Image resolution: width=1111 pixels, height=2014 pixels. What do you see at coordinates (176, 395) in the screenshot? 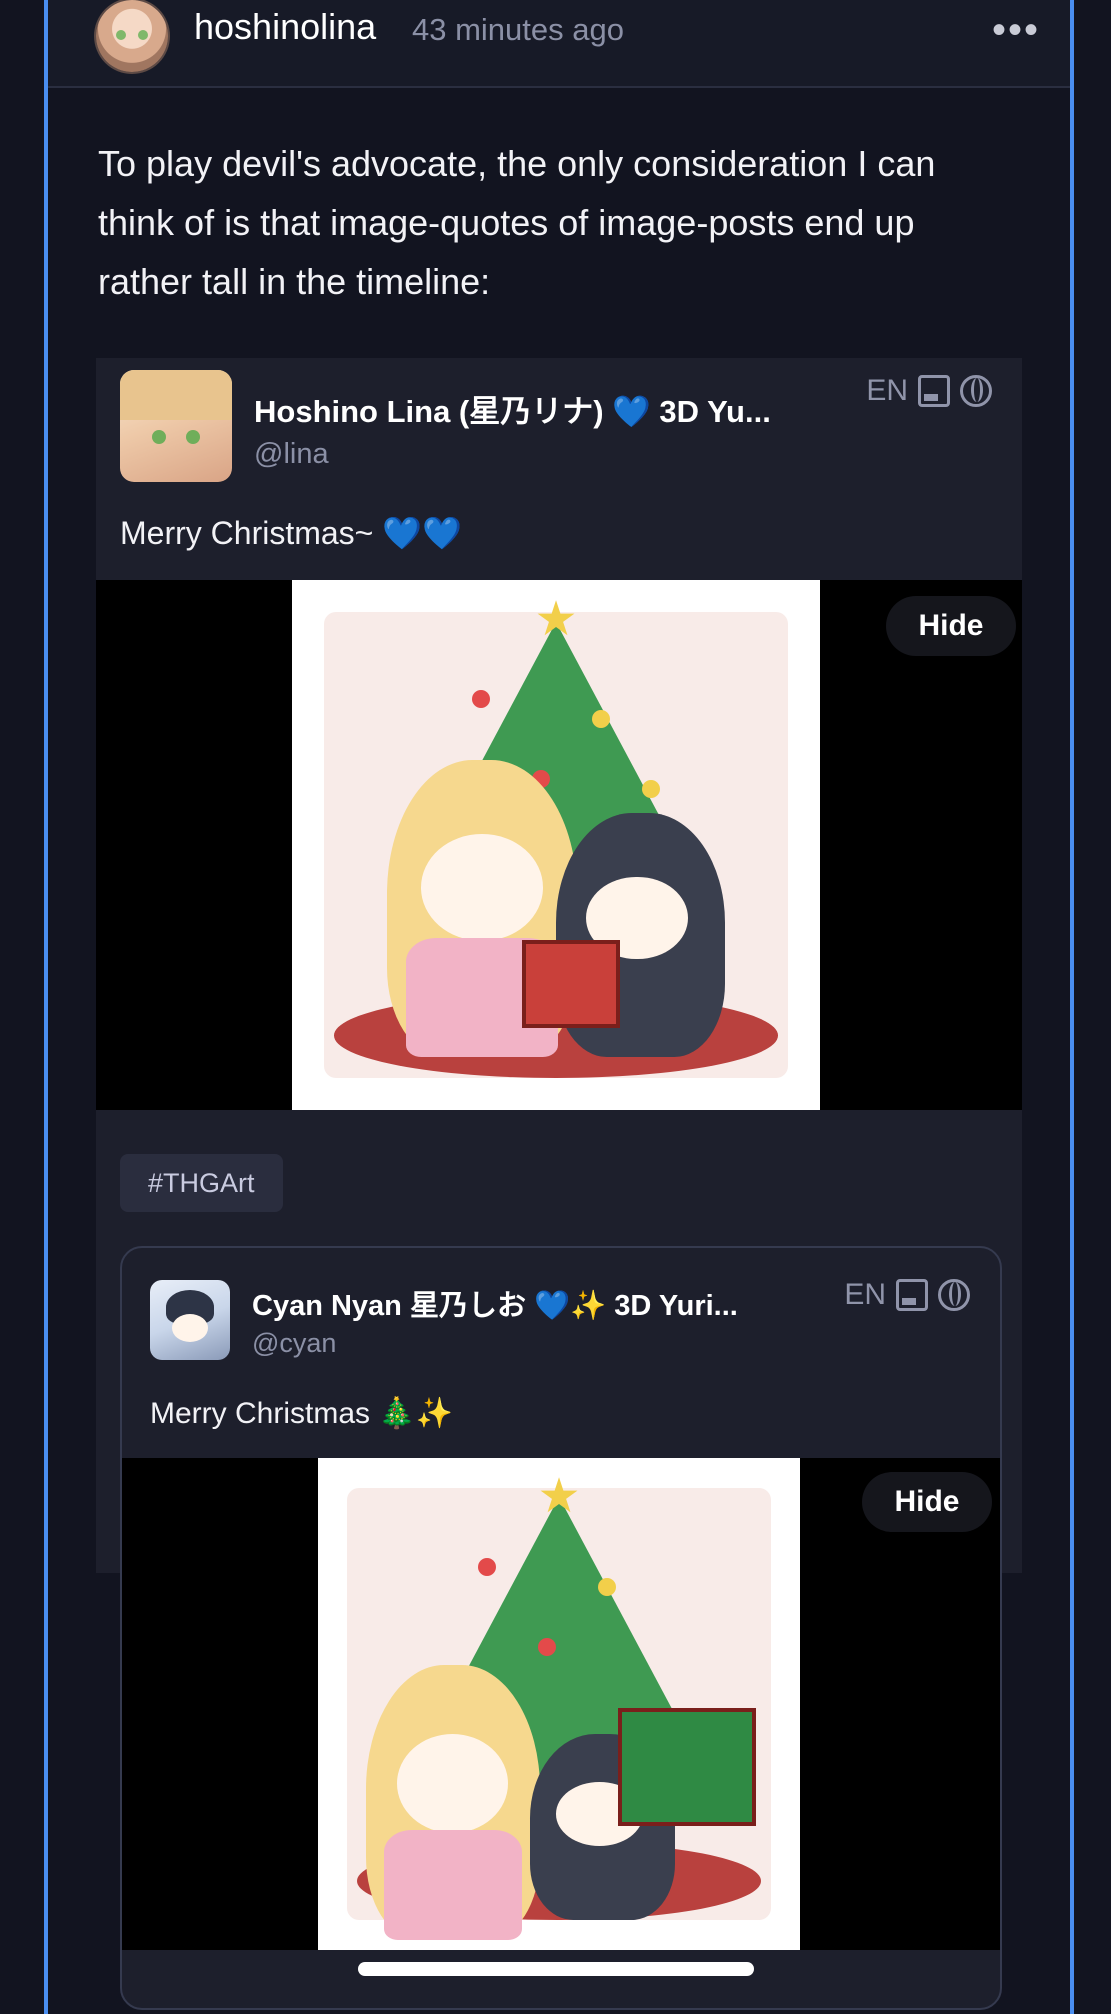
I see `avatar-hair` at bounding box center [176, 395].